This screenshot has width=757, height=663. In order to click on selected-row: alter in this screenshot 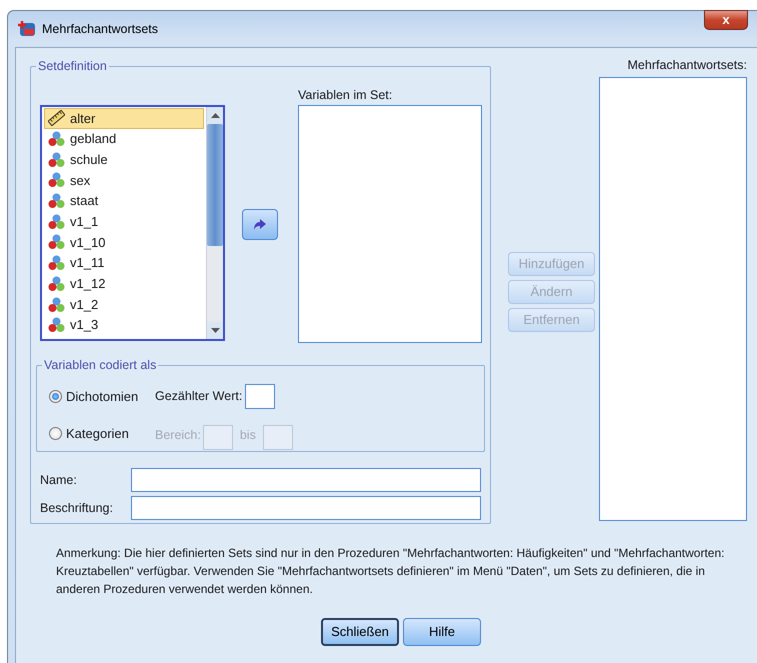, I will do `click(124, 118)`.